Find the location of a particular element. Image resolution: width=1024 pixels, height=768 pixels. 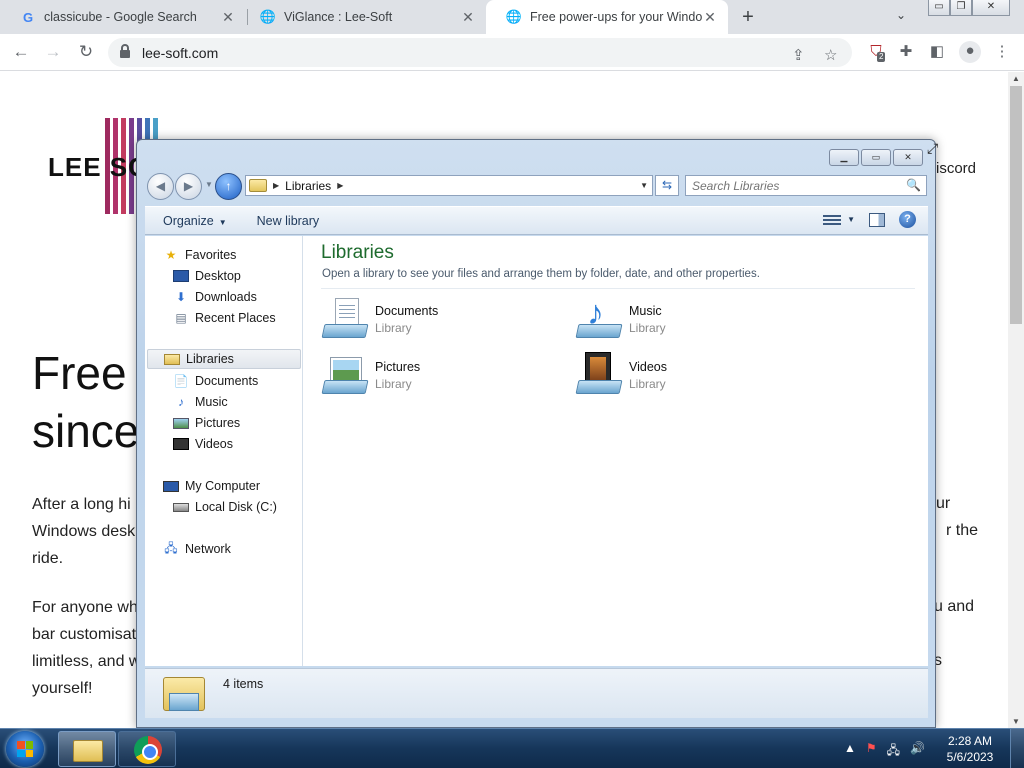

nav-my-computer: My Computer is located at coordinates (211, 486).